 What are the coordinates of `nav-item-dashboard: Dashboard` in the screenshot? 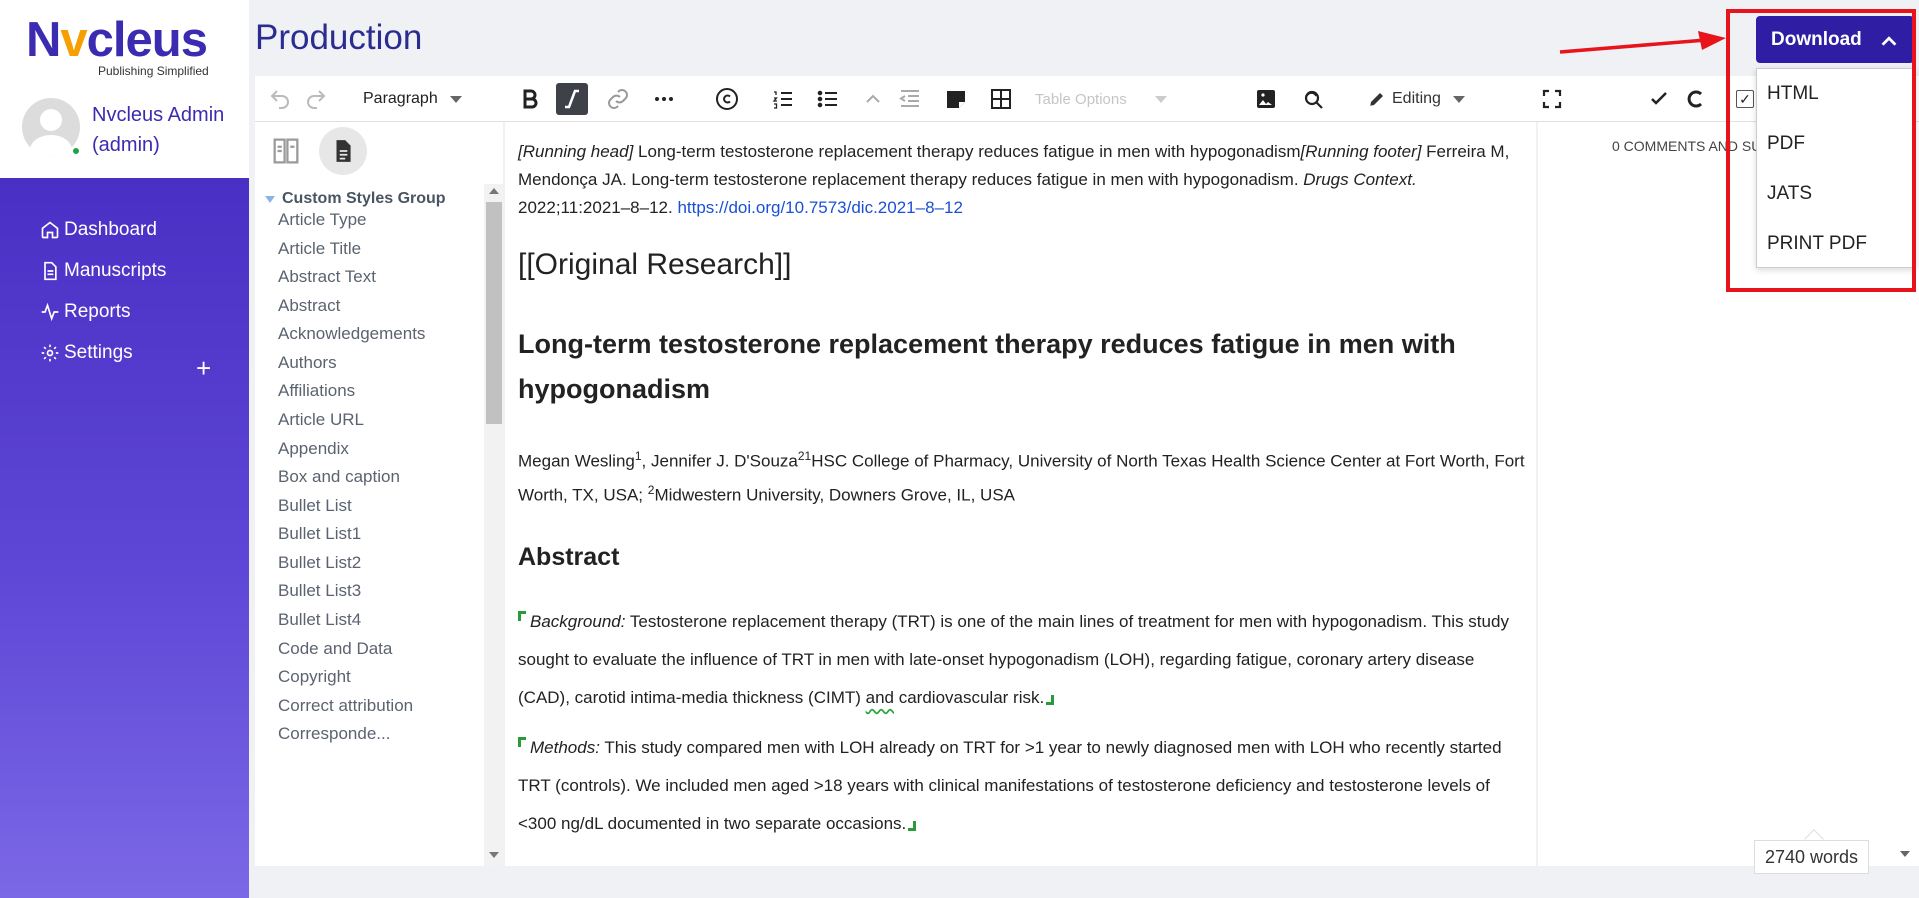 It's located at (98, 230).